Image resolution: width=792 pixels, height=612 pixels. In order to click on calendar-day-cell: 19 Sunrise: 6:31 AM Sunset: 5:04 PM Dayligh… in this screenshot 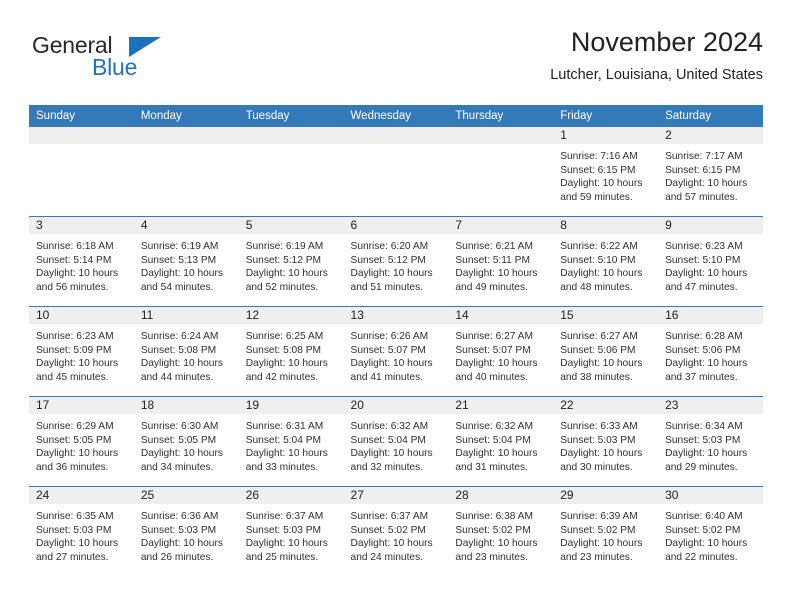, I will do `click(291, 441)`.